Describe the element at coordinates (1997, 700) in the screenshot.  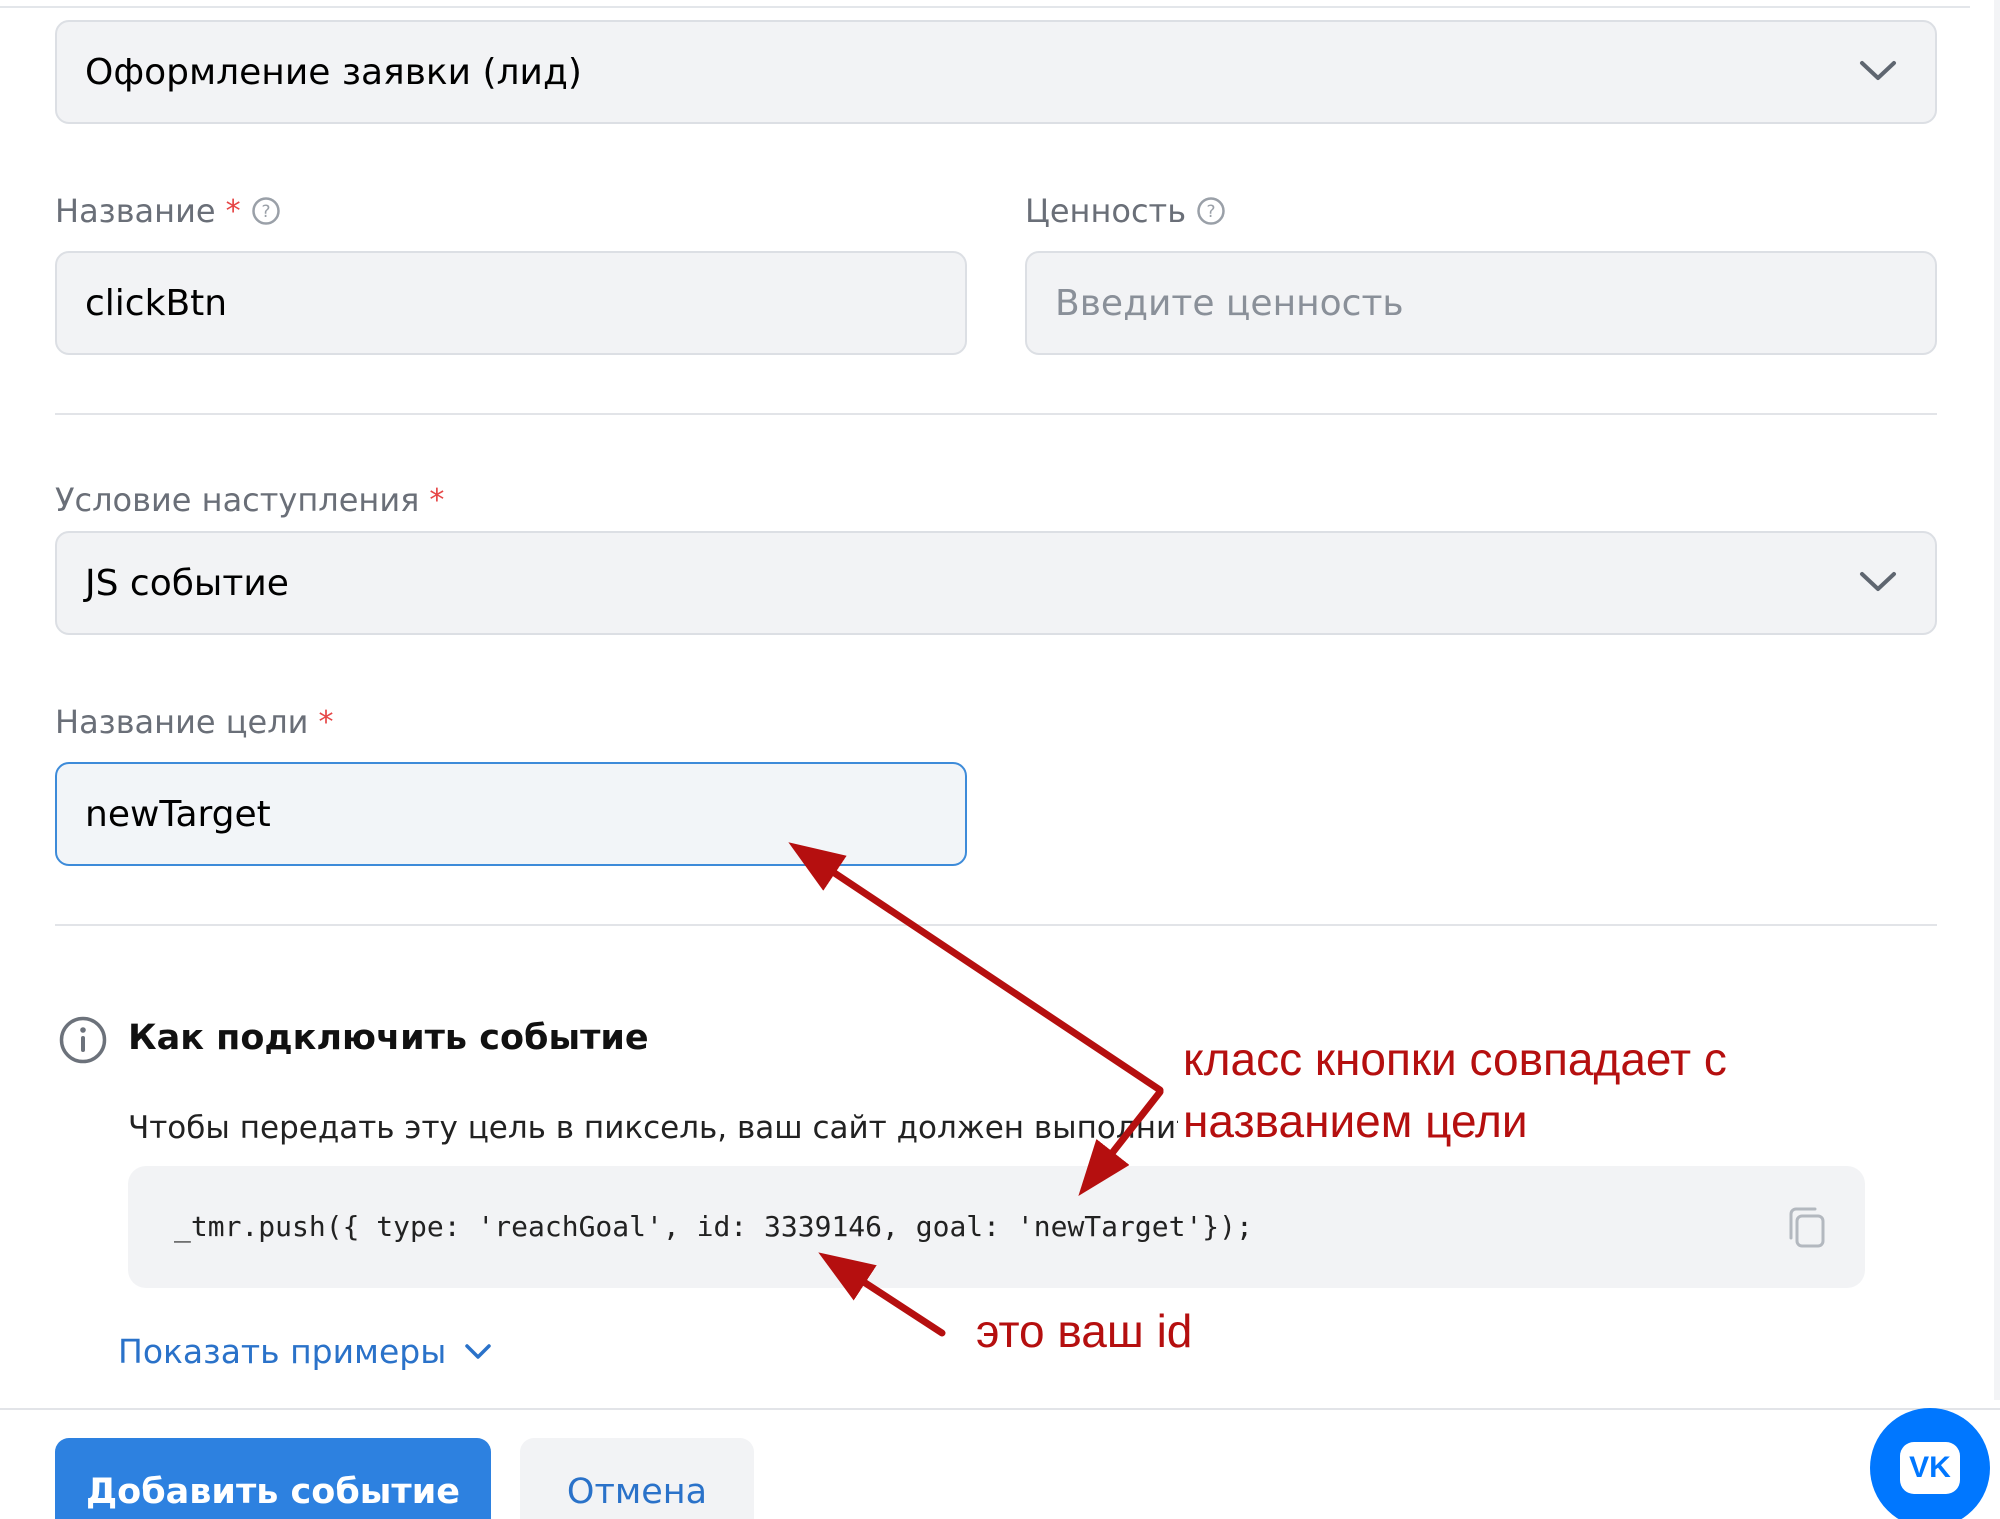
I see `scrollbar` at that location.